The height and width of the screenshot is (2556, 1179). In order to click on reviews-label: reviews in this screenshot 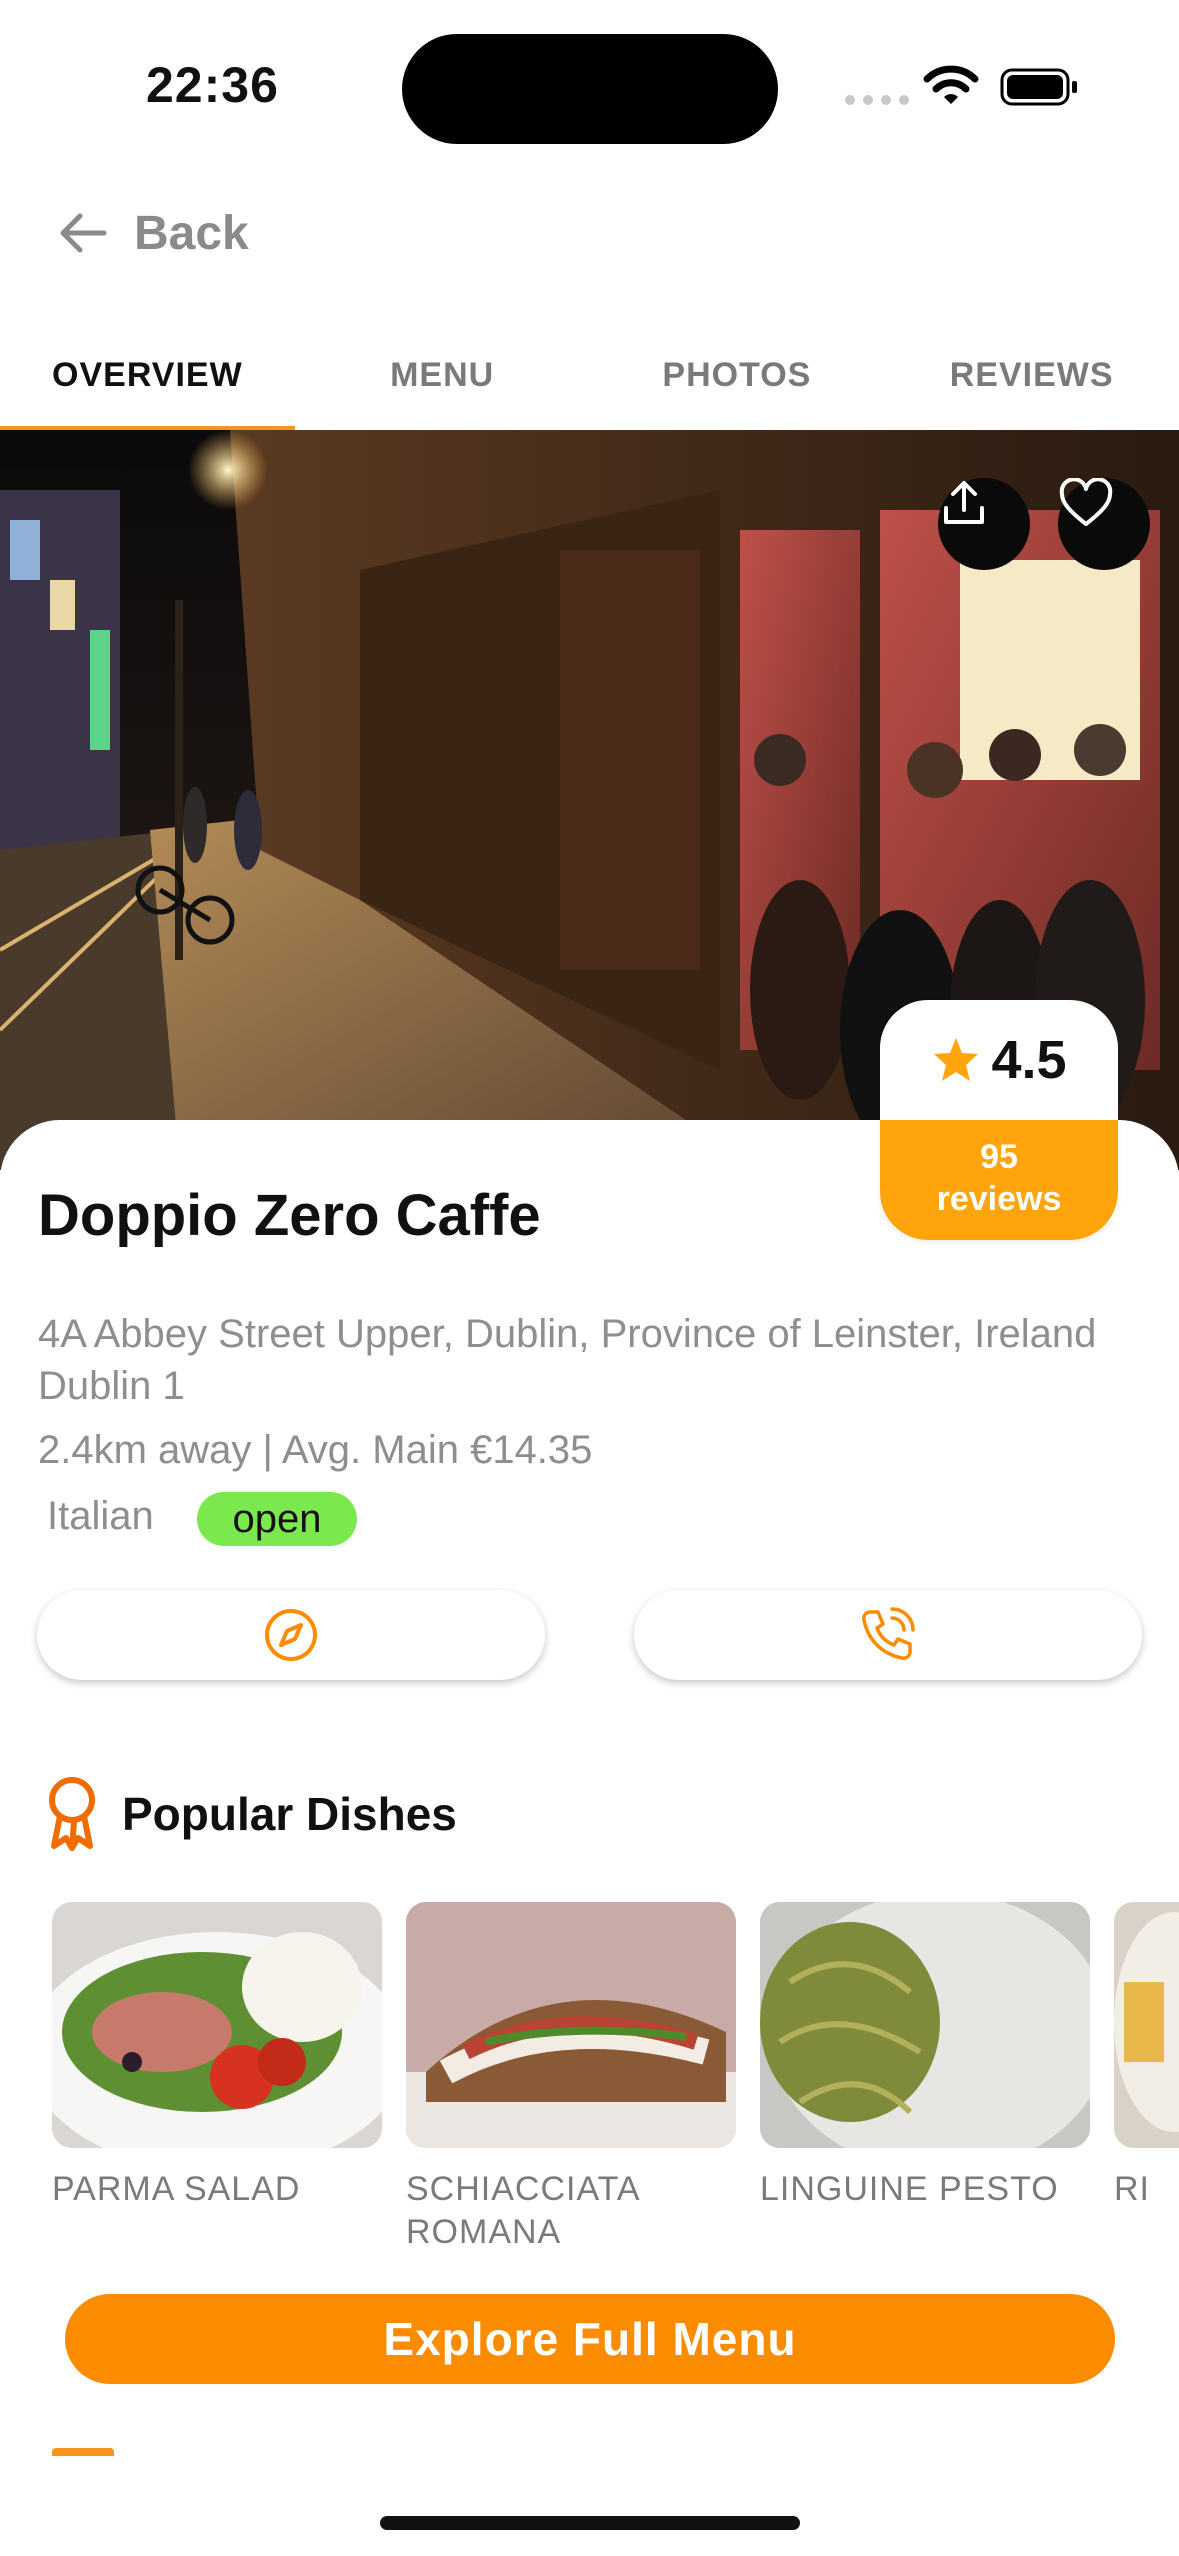, I will do `click(999, 1199)`.